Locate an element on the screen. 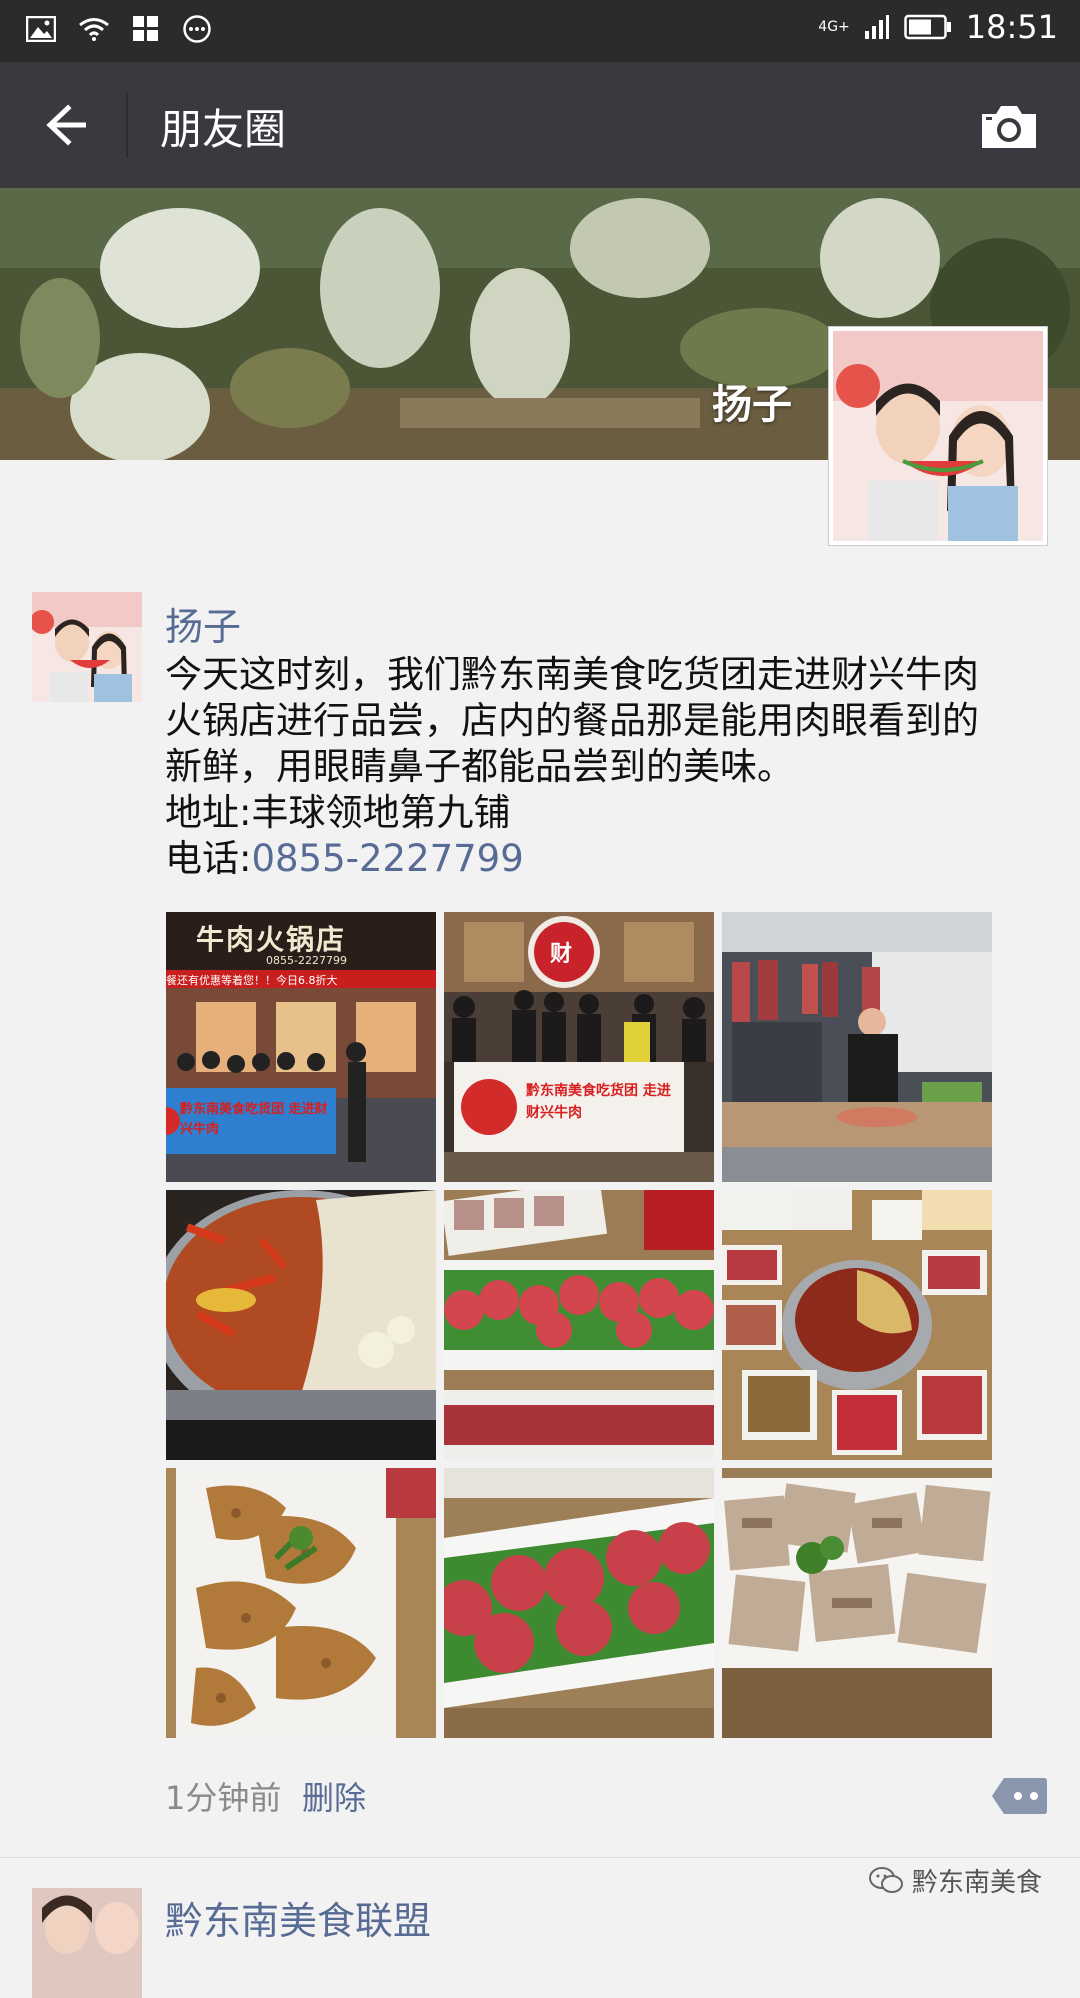 This screenshot has height=1998, width=1080. photo-table-spread is located at coordinates (857, 1325).